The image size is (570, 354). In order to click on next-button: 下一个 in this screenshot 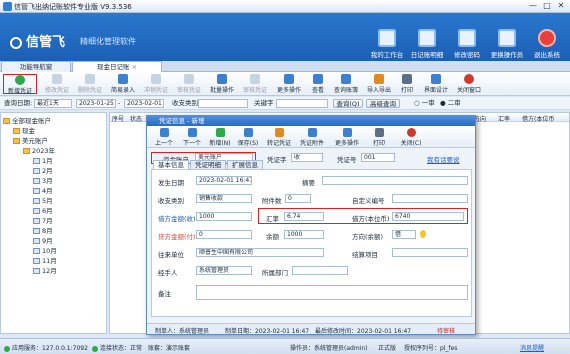, I will do `click(192, 137)`.